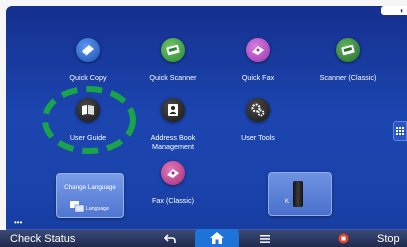 This screenshot has height=247, width=407. What do you see at coordinates (258, 137) in the screenshot?
I see `app-label: User Tools` at bounding box center [258, 137].